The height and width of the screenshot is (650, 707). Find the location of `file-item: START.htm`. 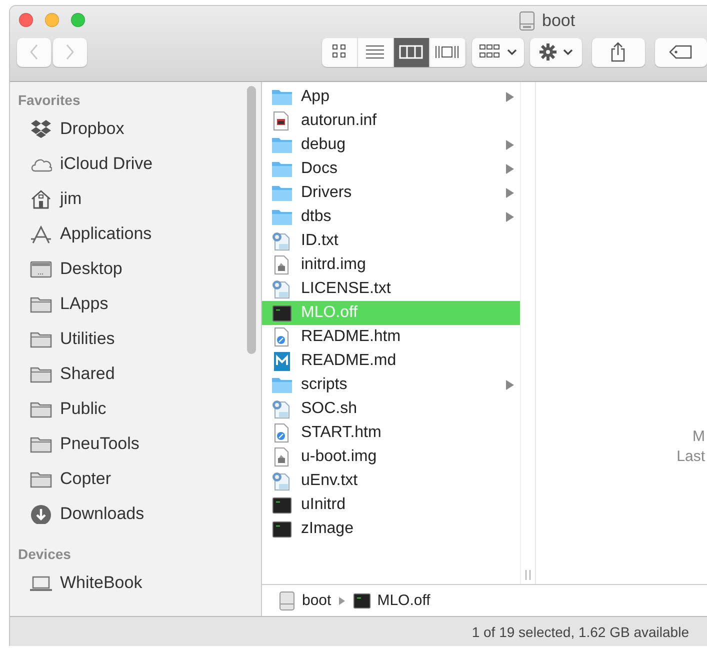

file-item: START.htm is located at coordinates (391, 433).